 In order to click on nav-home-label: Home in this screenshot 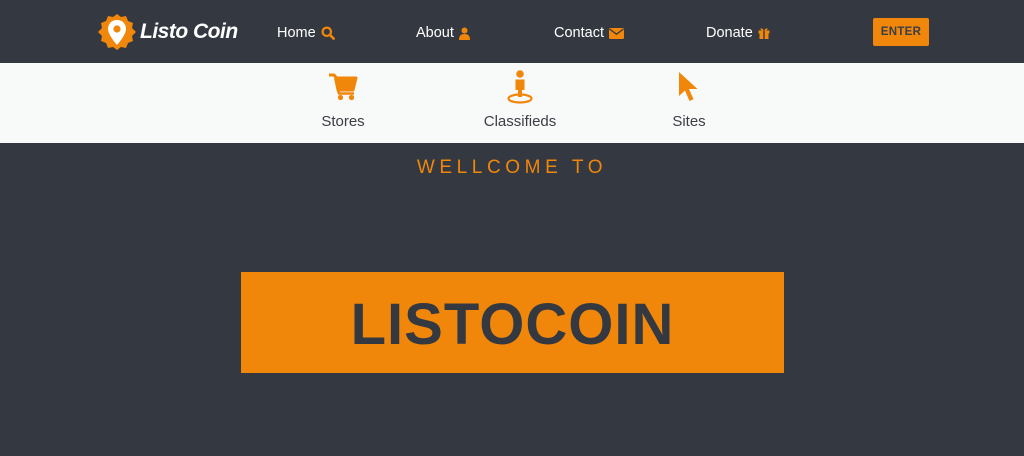, I will do `click(296, 33)`.